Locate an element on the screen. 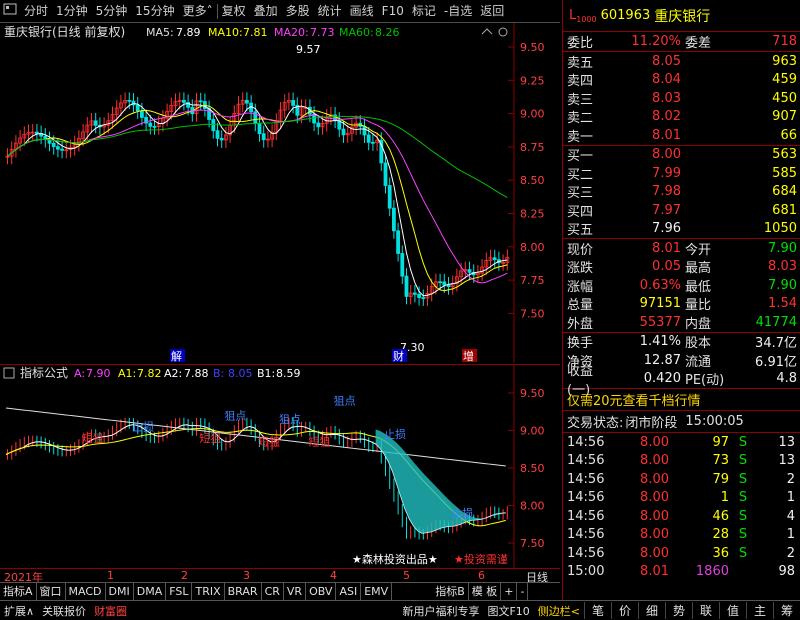 The width and height of the screenshot is (800, 620). tab-zhi: 值 is located at coordinates (732, 610).